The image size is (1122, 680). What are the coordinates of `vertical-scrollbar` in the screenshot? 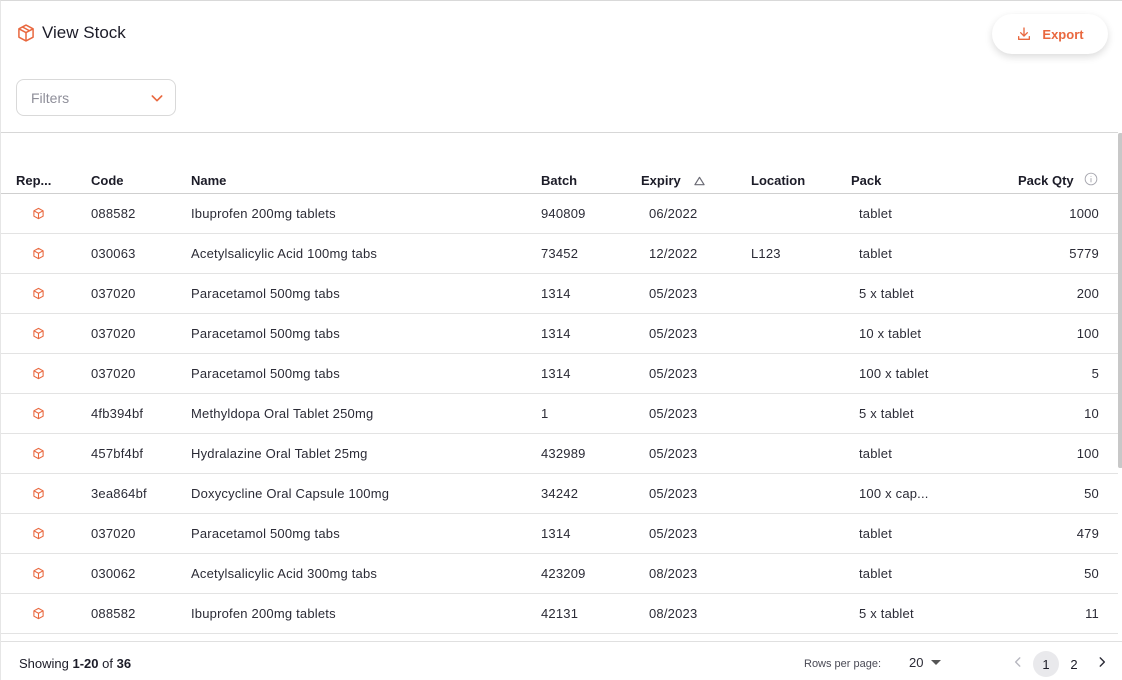 It's located at (1120, 300).